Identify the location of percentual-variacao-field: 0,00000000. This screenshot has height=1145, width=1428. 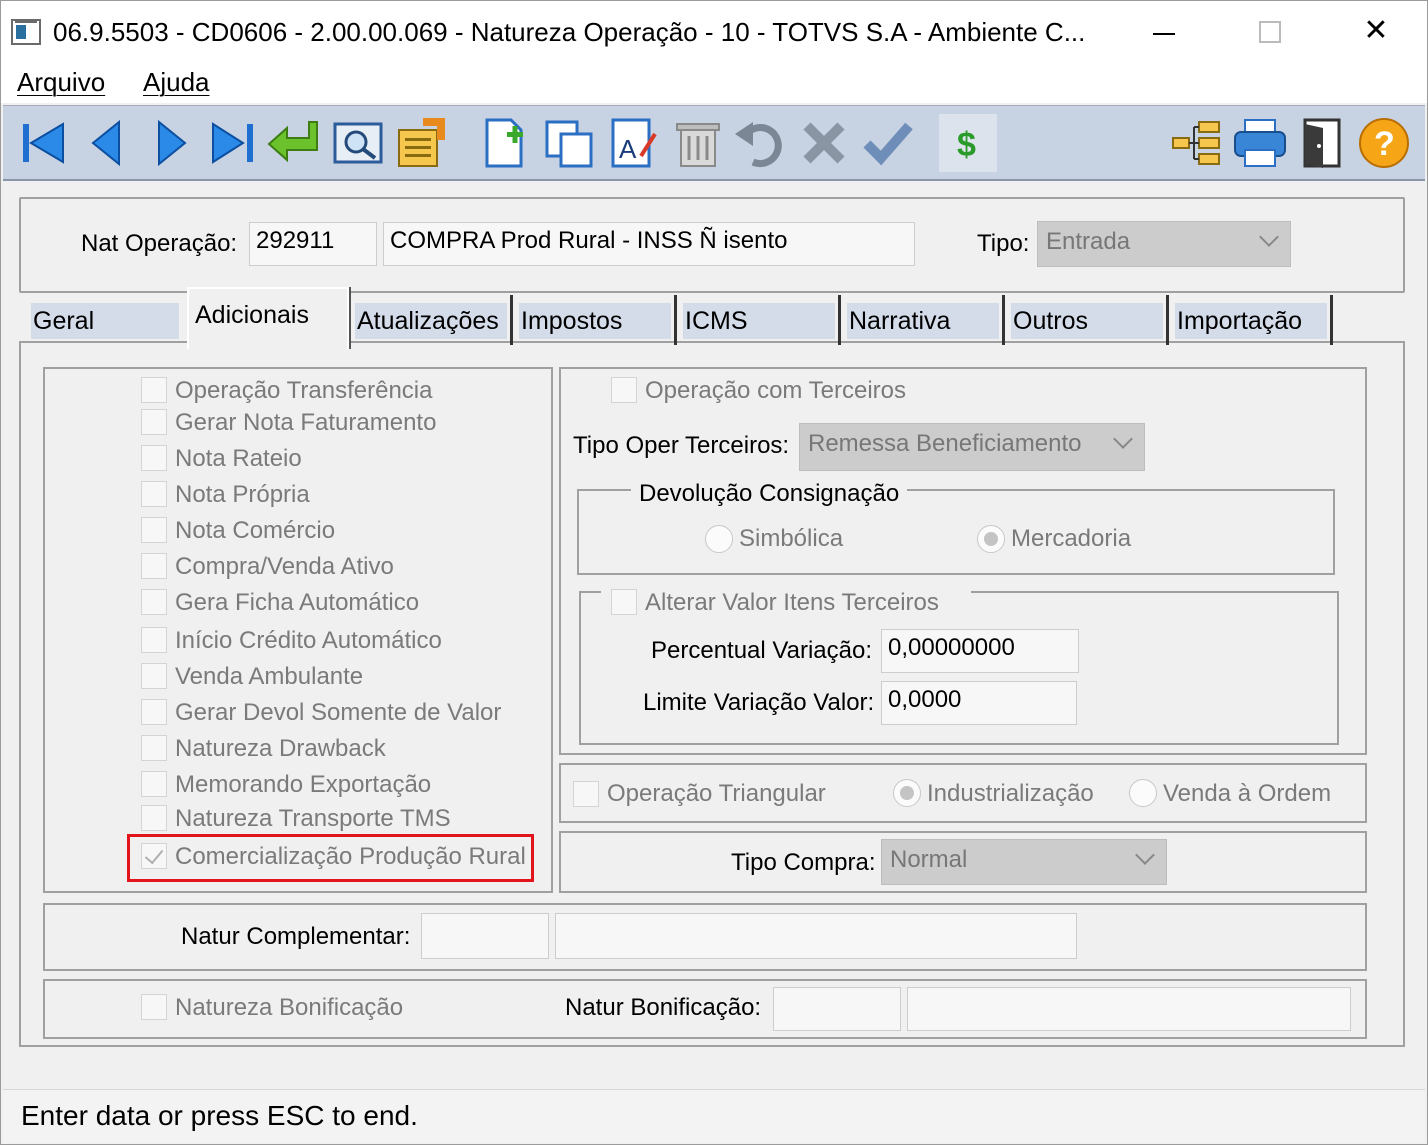
(980, 651).